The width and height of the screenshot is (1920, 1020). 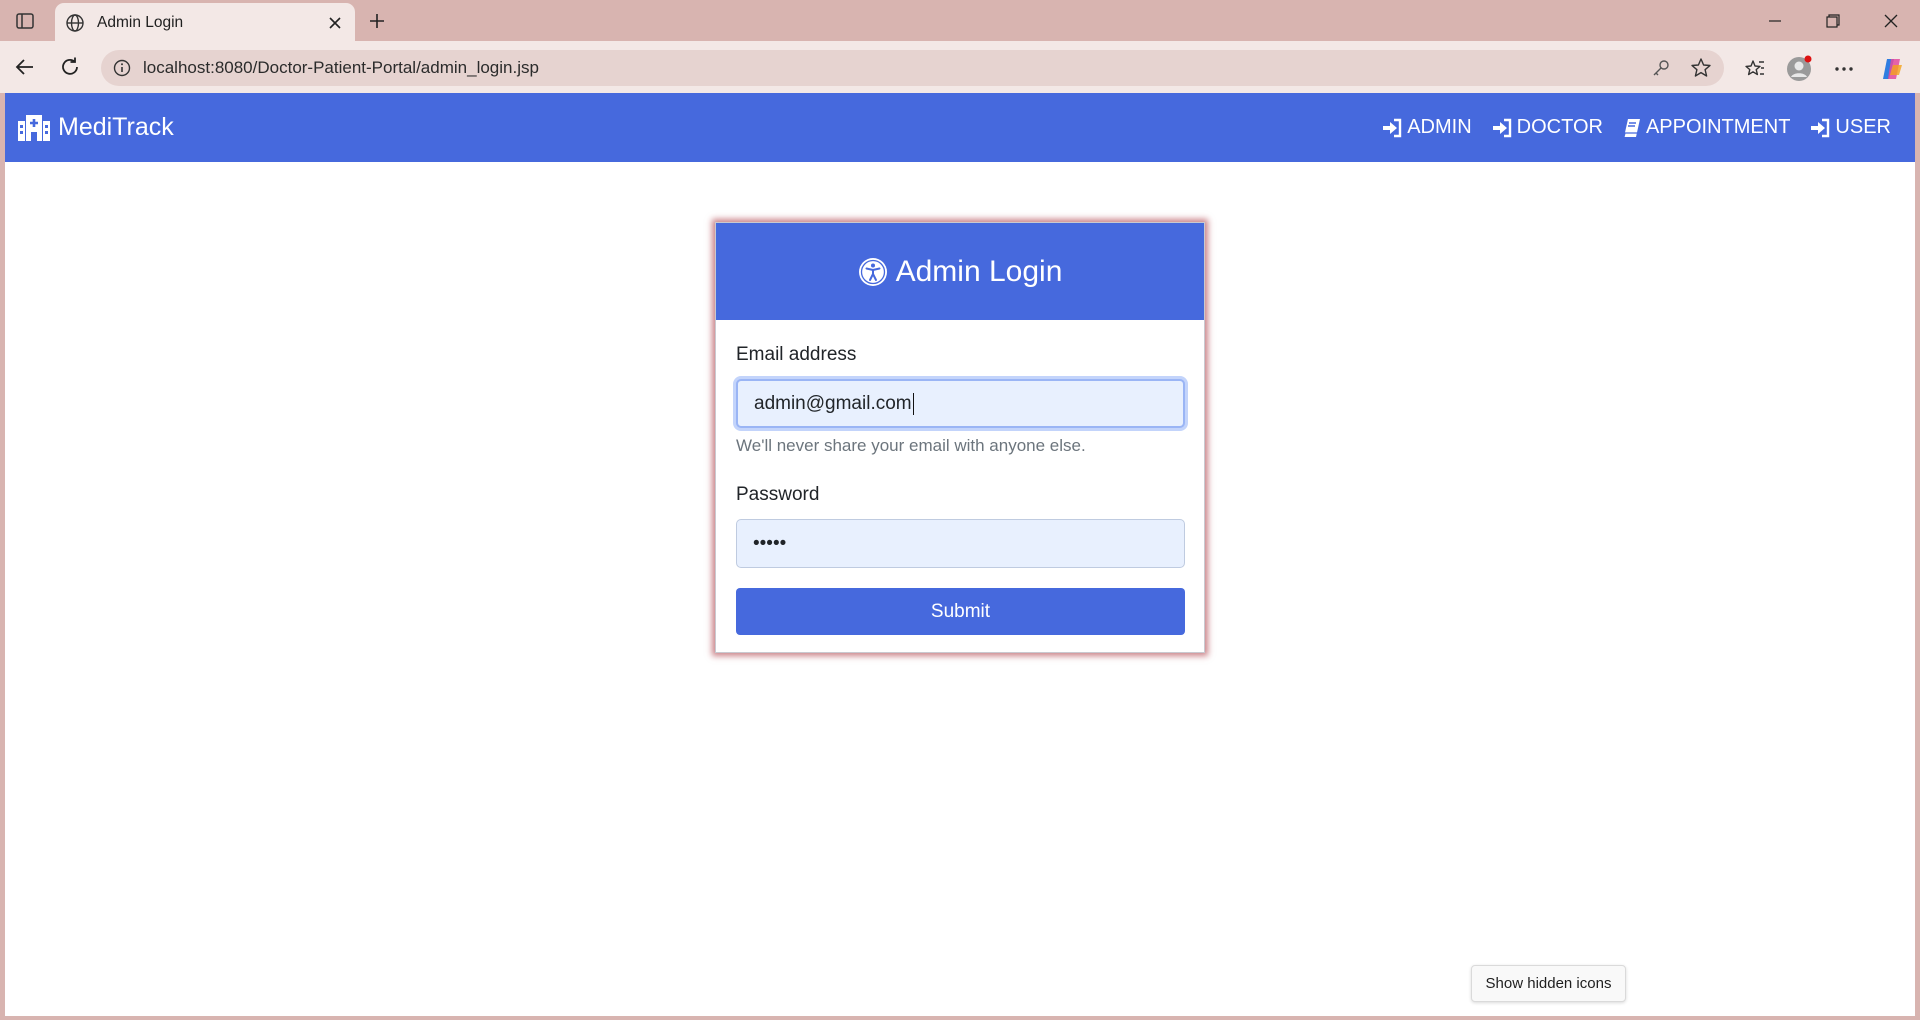 I want to click on refresh-icon, so click(x=70, y=67).